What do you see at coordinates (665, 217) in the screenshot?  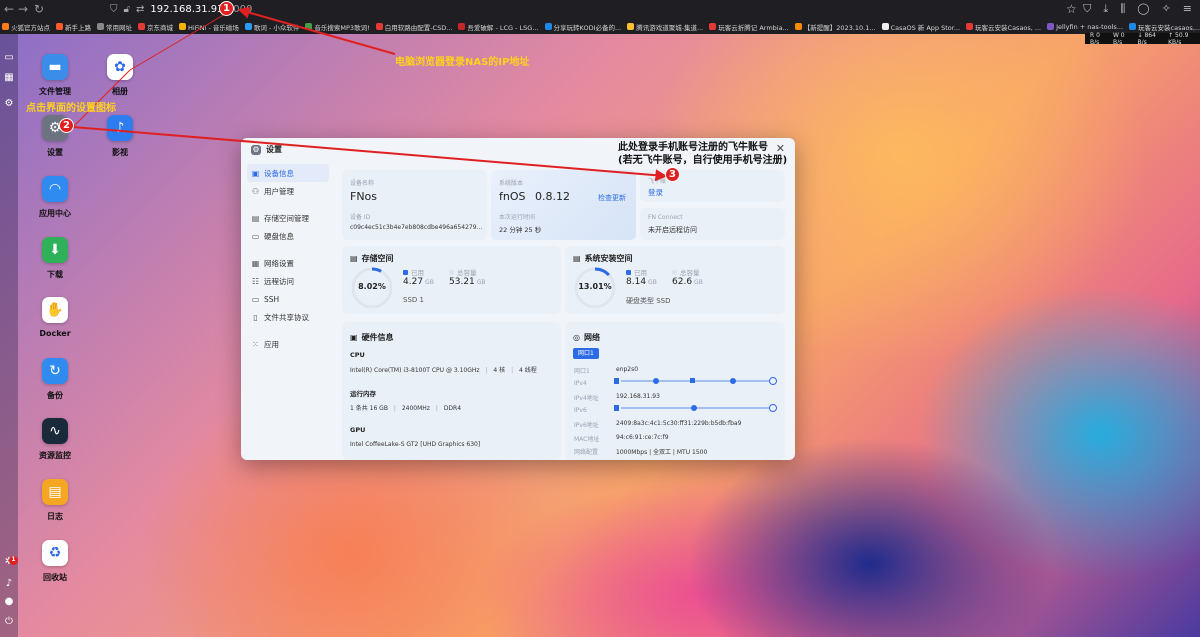 I see `fn-connect-label: FN Connect` at bounding box center [665, 217].